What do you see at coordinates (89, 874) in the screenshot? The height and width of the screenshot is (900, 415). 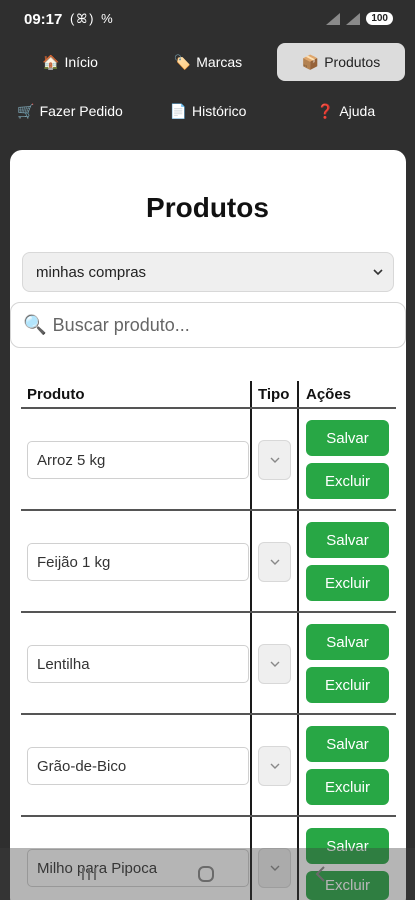 I see `recent-apps-icon` at bounding box center [89, 874].